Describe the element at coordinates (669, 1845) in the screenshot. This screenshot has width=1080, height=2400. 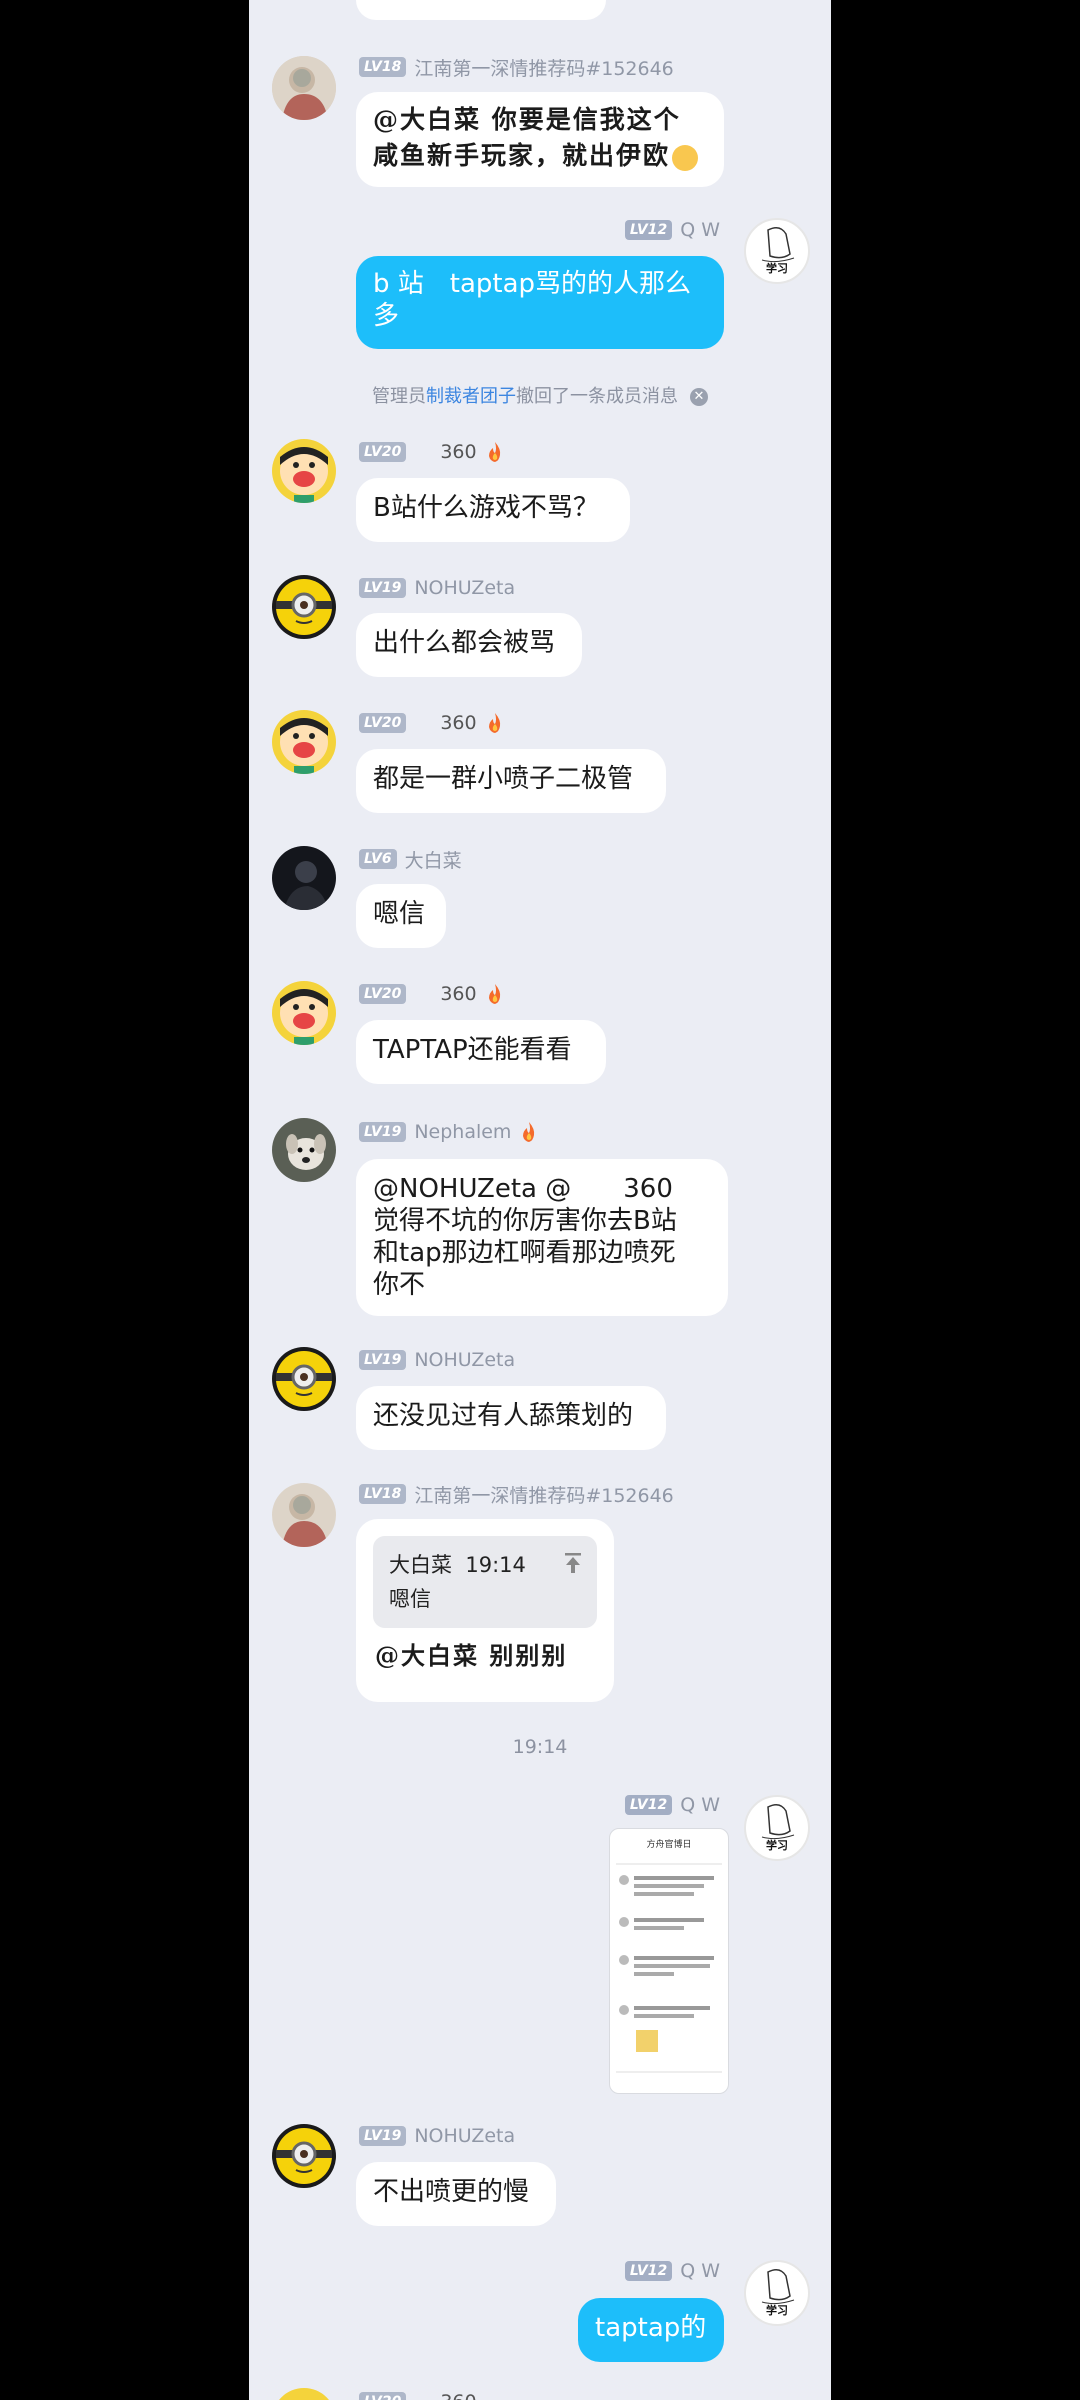
I see `image-title: 方舟官博日` at that location.